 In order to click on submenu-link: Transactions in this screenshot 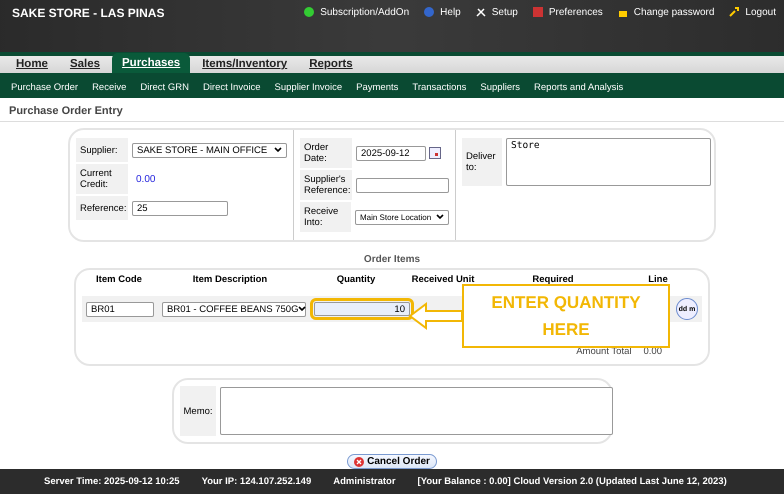, I will do `click(439, 87)`.